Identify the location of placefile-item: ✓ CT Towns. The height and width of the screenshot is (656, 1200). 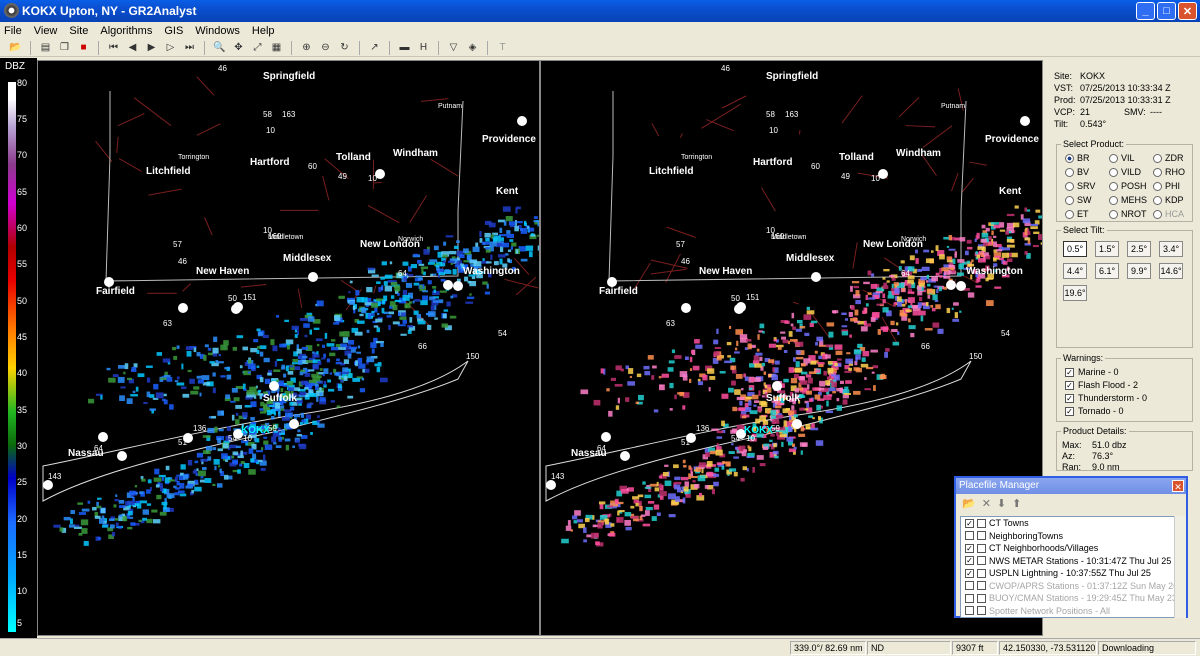
(1070, 523).